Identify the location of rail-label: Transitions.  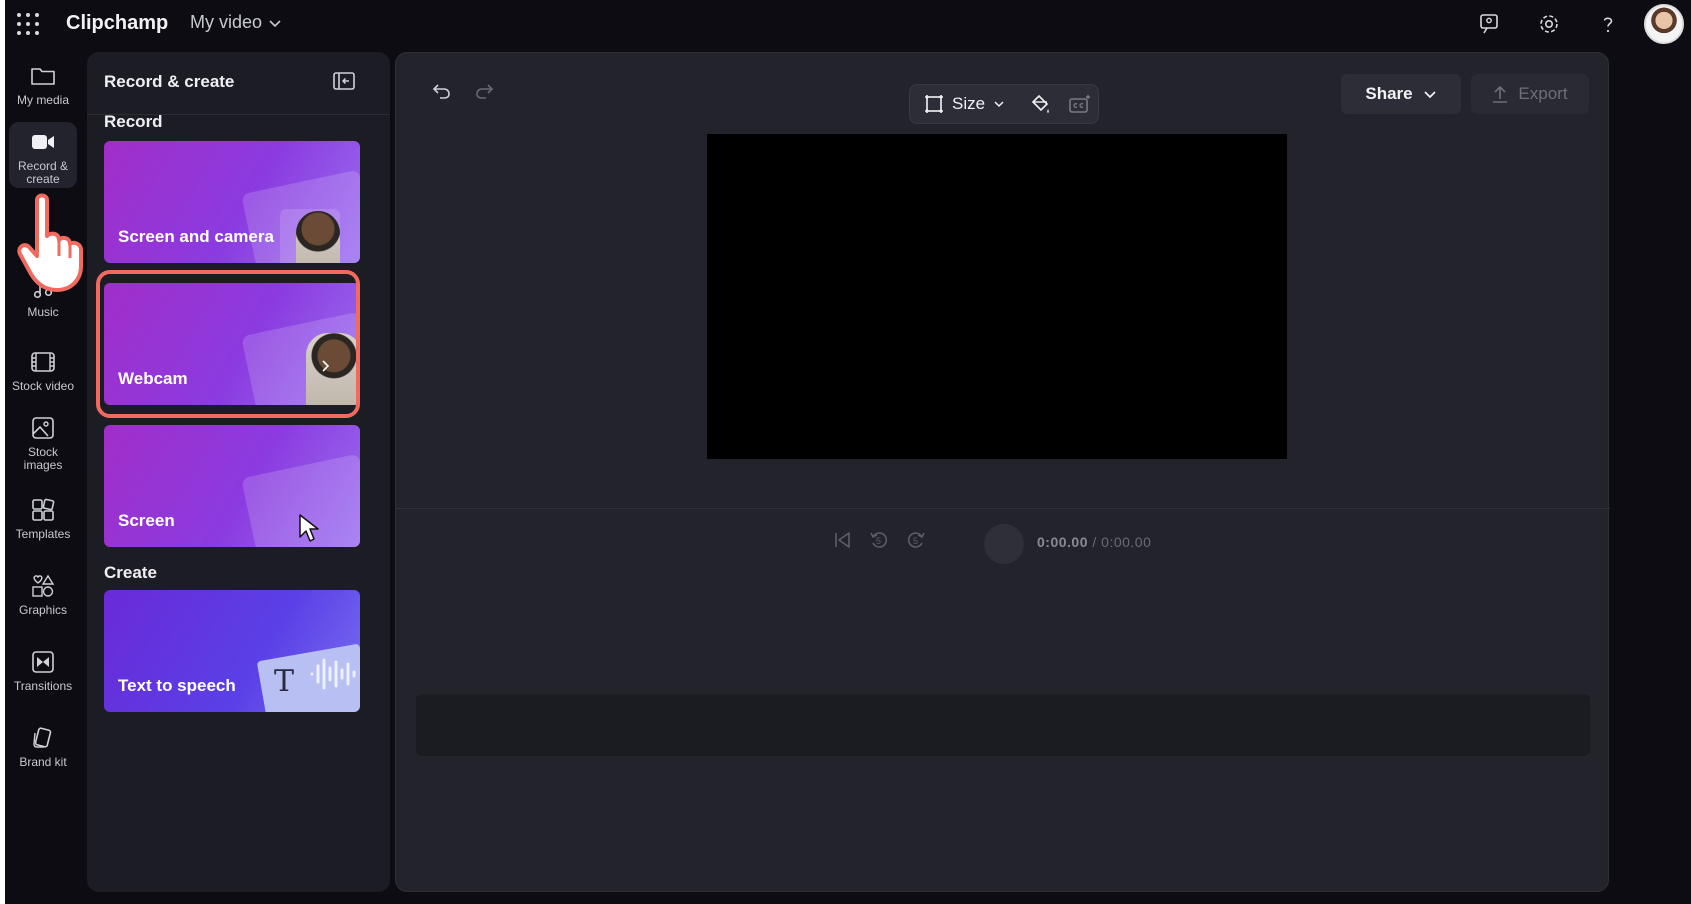
(43, 686).